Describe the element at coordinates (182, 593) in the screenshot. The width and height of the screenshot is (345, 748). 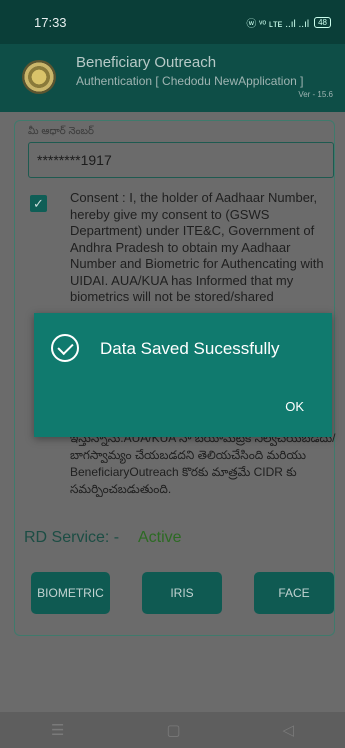
I see `iris-button: IRIS` at that location.